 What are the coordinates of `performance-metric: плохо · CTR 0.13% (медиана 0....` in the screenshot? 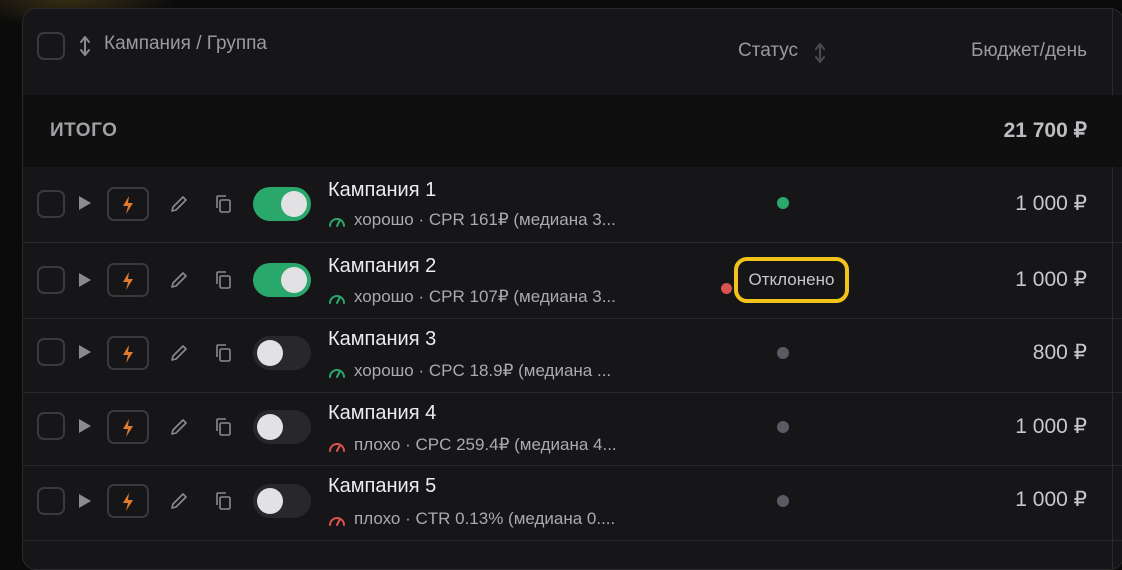 It's located at (471, 519).